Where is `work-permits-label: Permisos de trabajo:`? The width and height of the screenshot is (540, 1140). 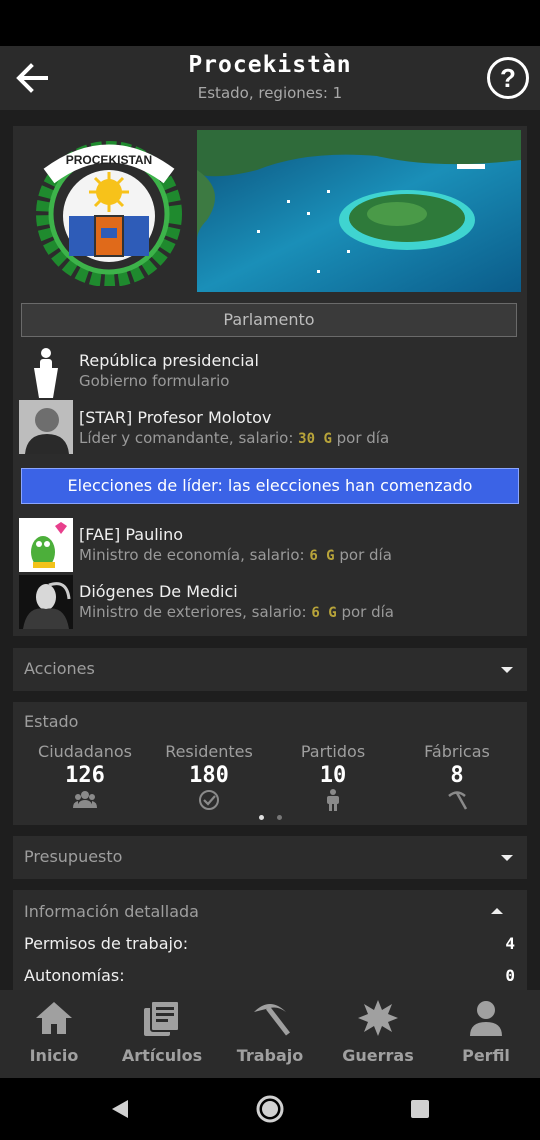
work-permits-label: Permisos de trabajo: is located at coordinates (106, 943).